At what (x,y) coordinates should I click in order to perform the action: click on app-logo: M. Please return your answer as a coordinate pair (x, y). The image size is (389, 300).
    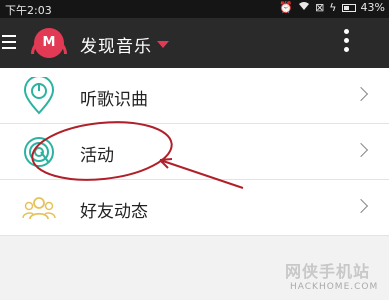
    Looking at the image, I should click on (49, 43).